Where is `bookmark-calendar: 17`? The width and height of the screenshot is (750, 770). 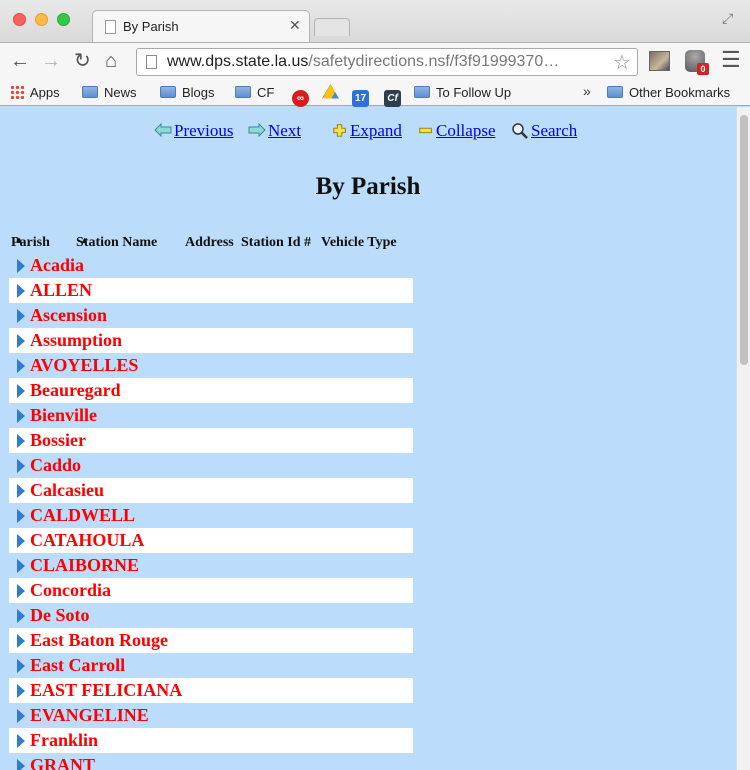
bookmark-calendar: 17 is located at coordinates (360, 95).